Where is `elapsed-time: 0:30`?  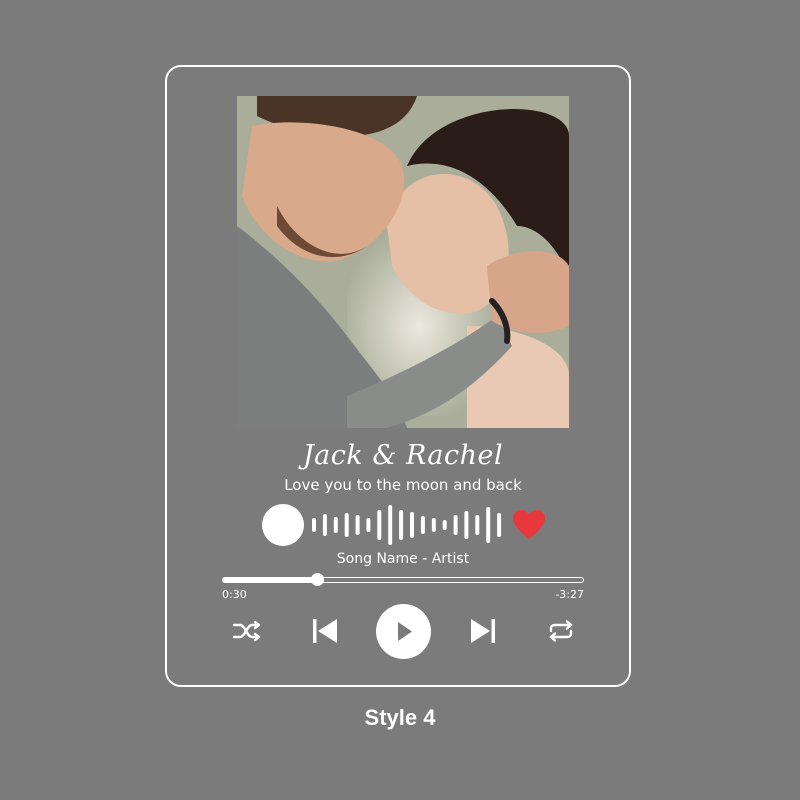
elapsed-time: 0:30 is located at coordinates (234, 594).